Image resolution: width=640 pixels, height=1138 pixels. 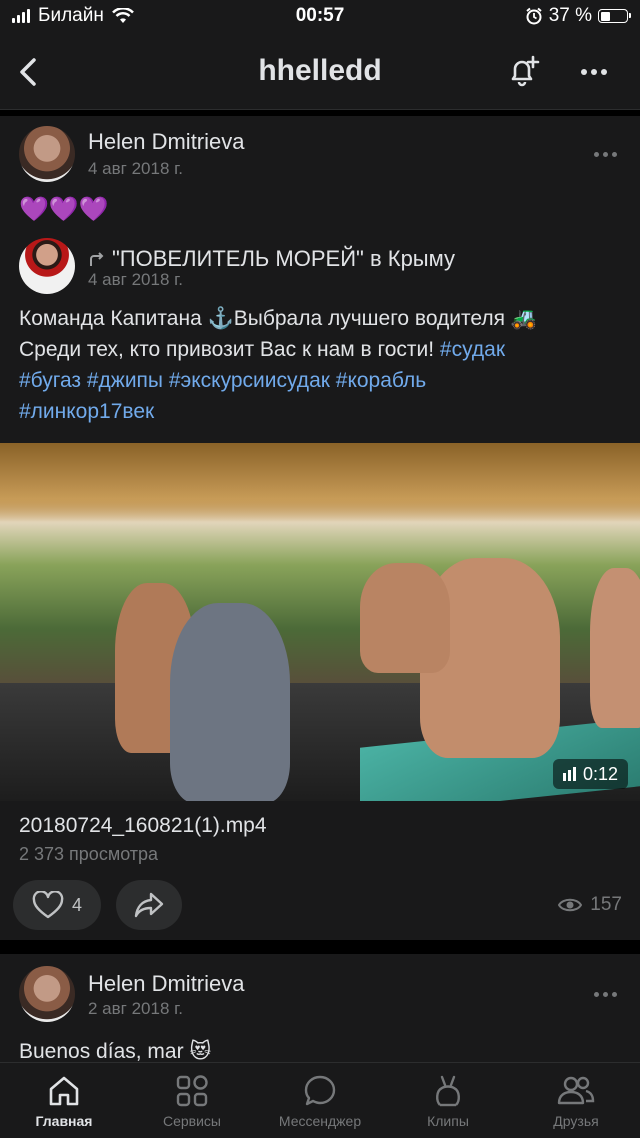 I want to click on like-count: 4, so click(x=76, y=904).